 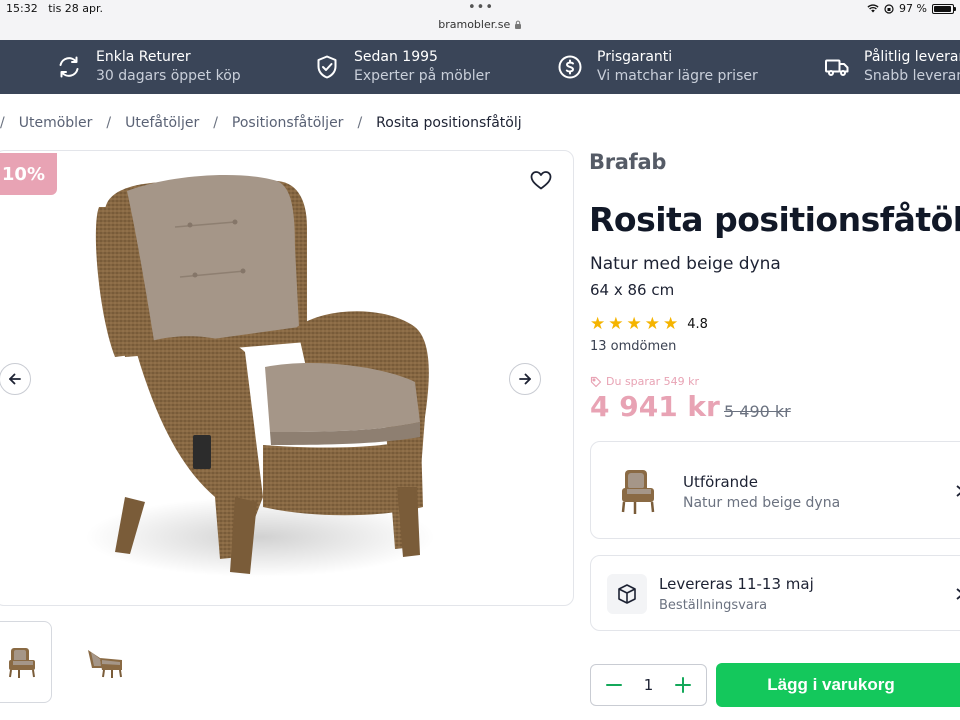 I want to click on usp-title: Enkla Returer, so click(x=143, y=57).